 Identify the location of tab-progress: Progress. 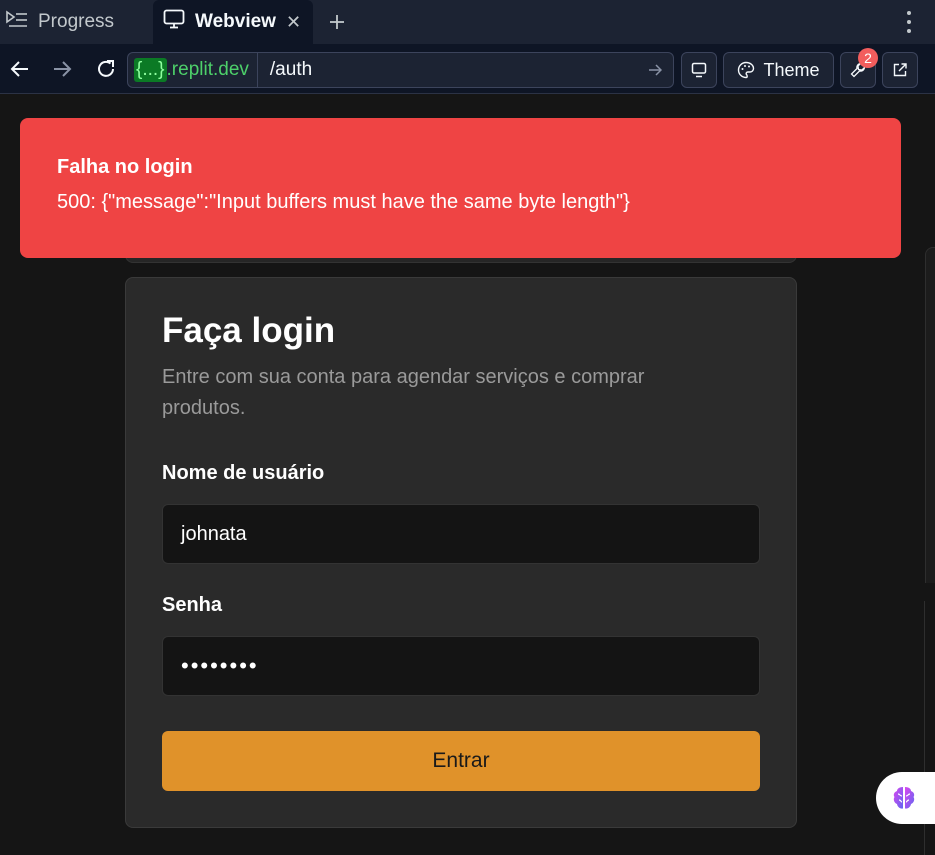
(76, 22).